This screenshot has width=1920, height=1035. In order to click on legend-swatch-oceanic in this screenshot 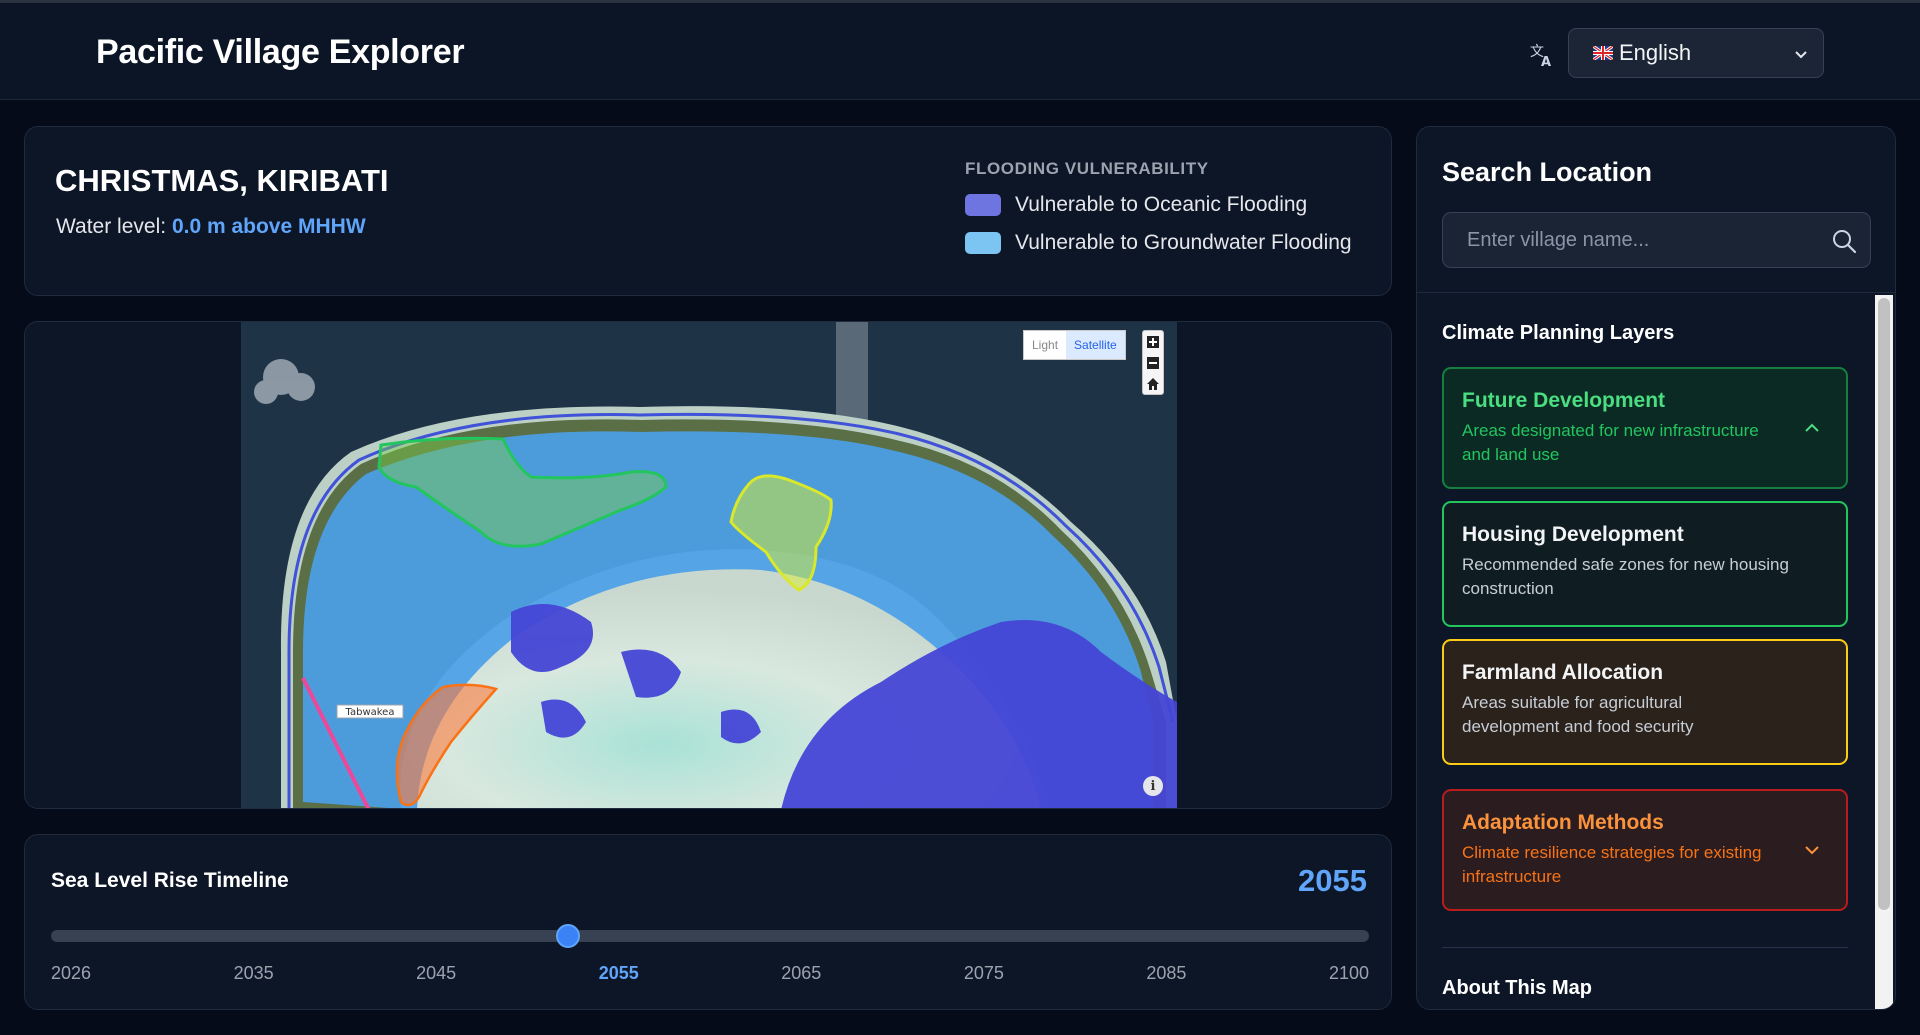, I will do `click(983, 205)`.